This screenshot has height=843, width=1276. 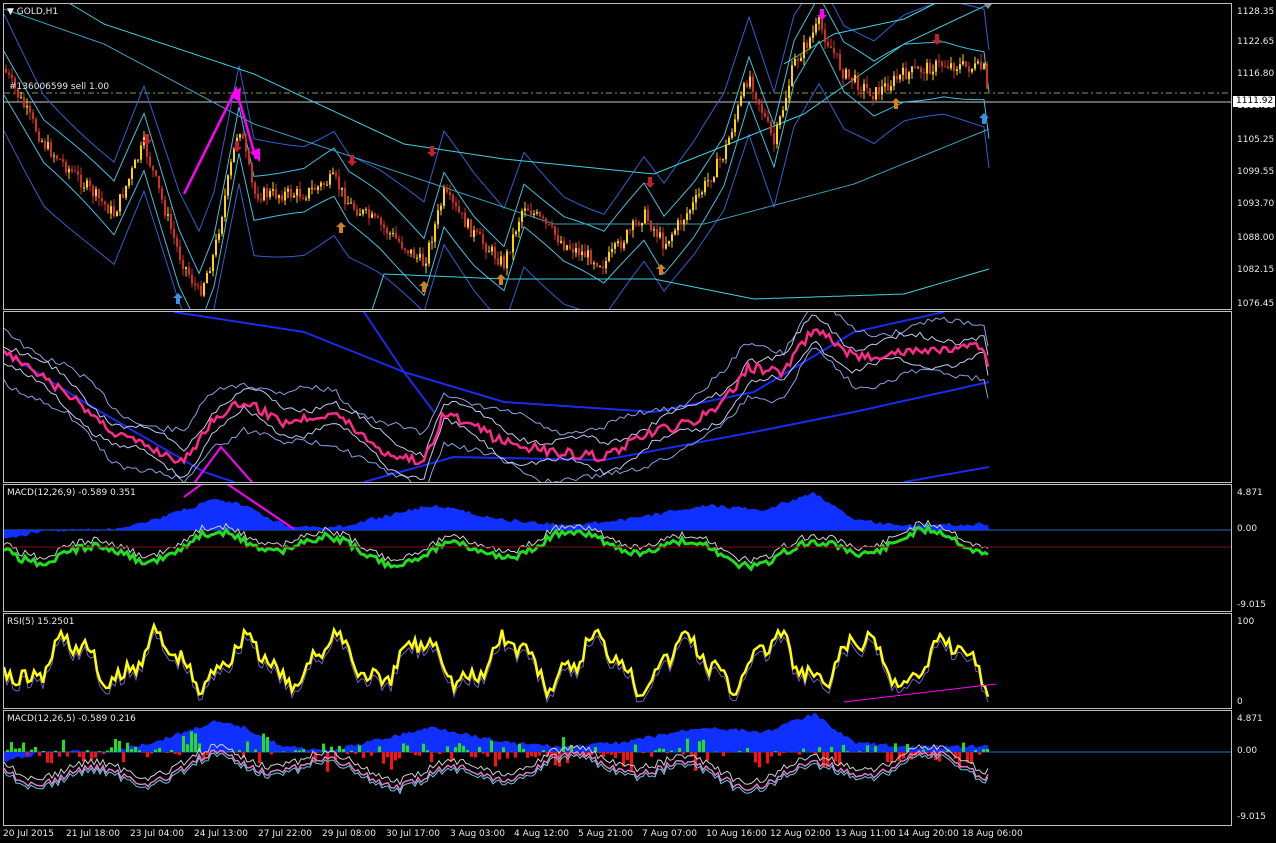 I want to click on oscillator-line, so click(x=497, y=397).